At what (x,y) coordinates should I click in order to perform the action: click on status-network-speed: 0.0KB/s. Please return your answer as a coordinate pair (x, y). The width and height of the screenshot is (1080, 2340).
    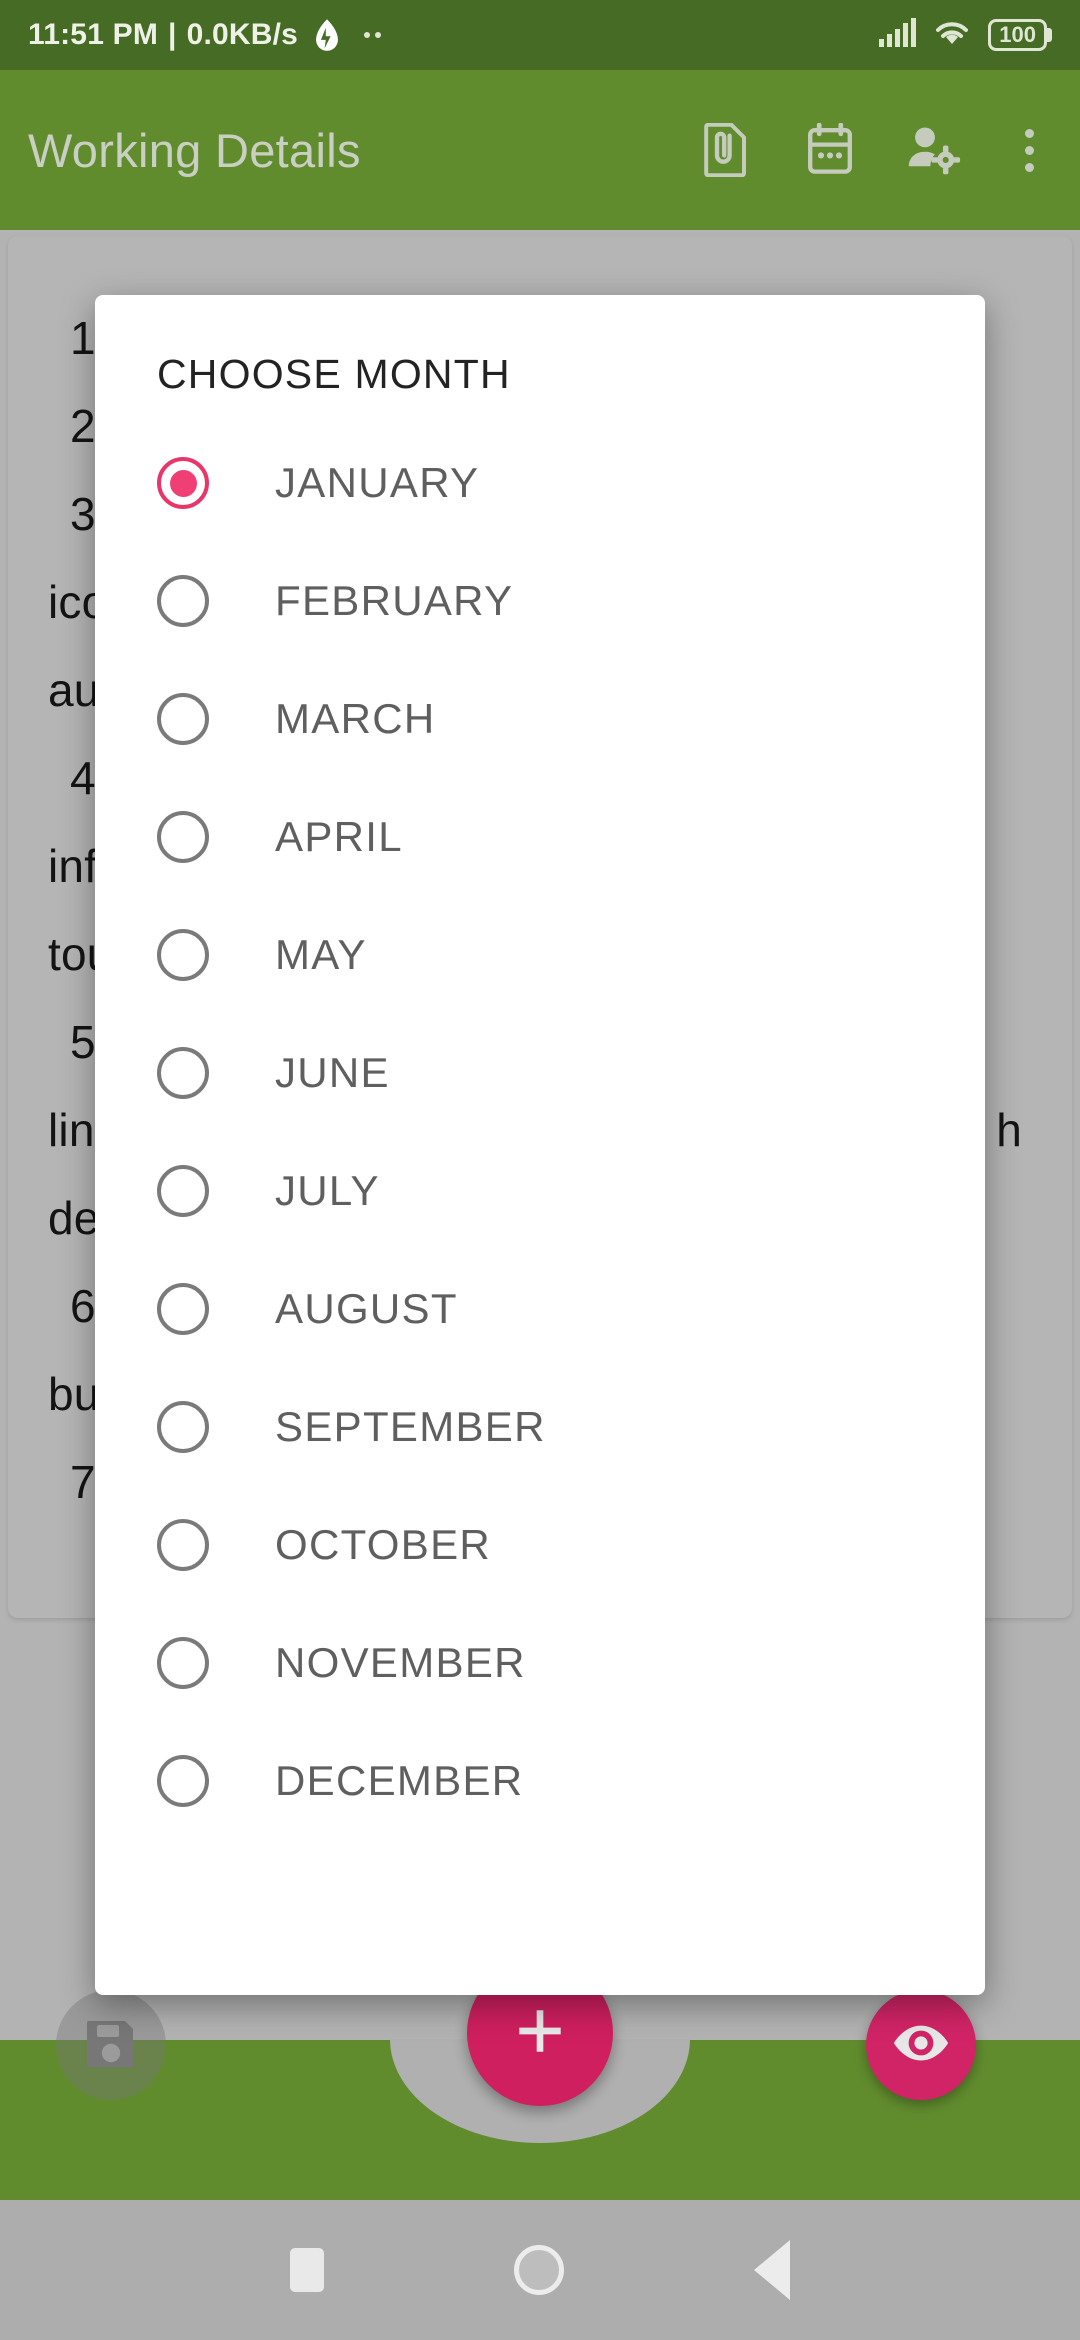
    Looking at the image, I should click on (242, 34).